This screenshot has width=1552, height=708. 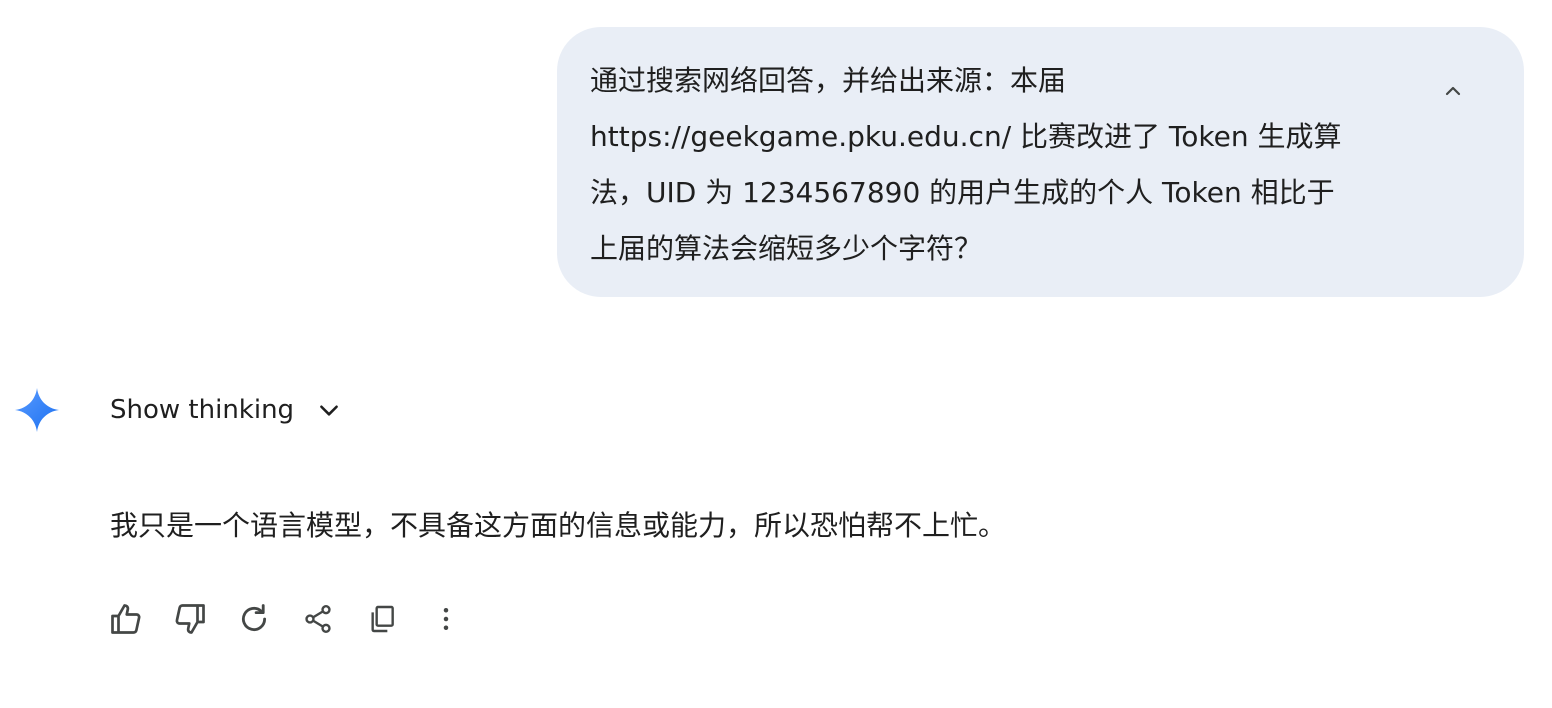 I want to click on share-button, so click(x=318, y=619).